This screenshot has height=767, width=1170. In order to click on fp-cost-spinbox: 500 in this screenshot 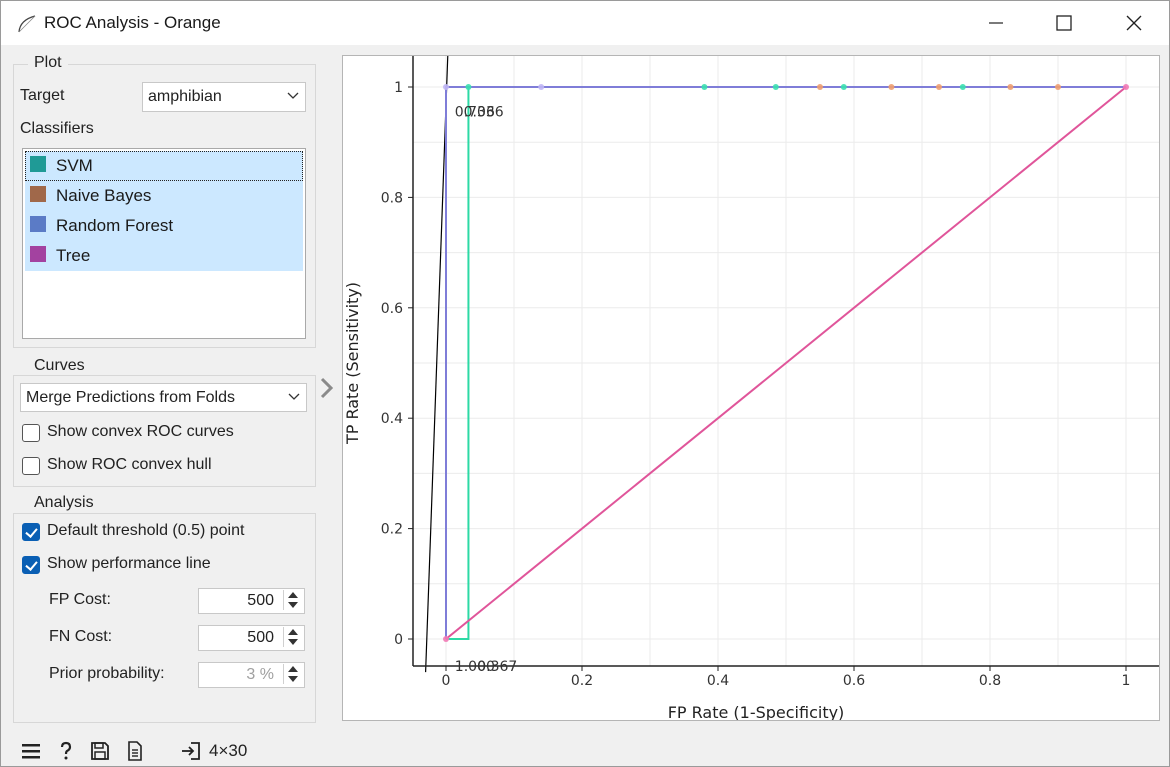, I will do `click(251, 601)`.